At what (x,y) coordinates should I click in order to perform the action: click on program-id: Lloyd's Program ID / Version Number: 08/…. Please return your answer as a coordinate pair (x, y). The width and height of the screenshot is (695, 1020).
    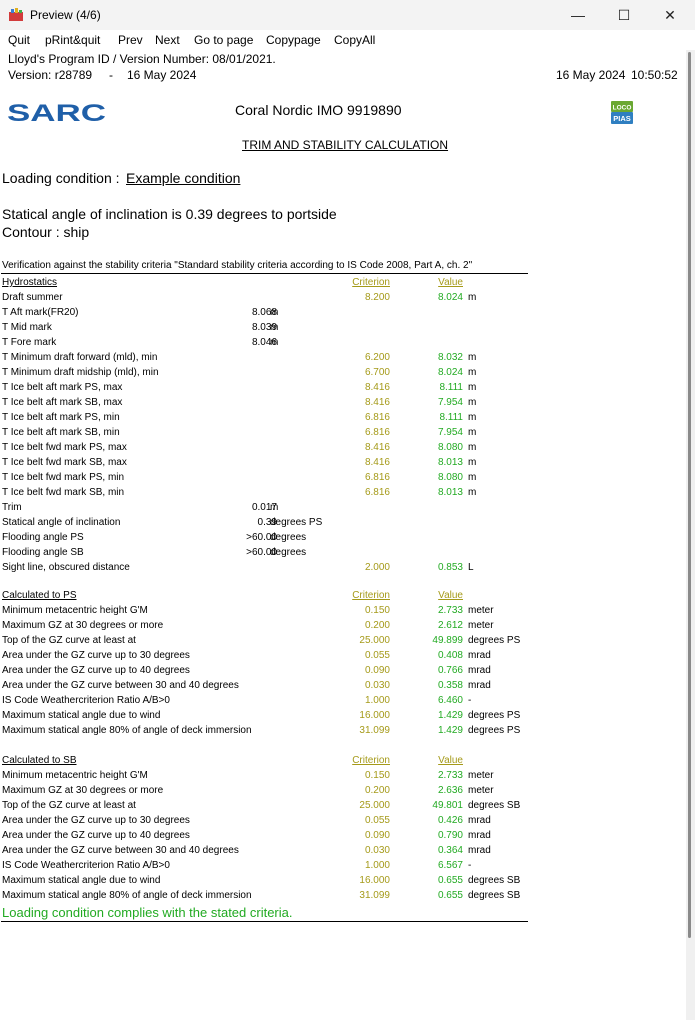
    Looking at the image, I should click on (142, 59).